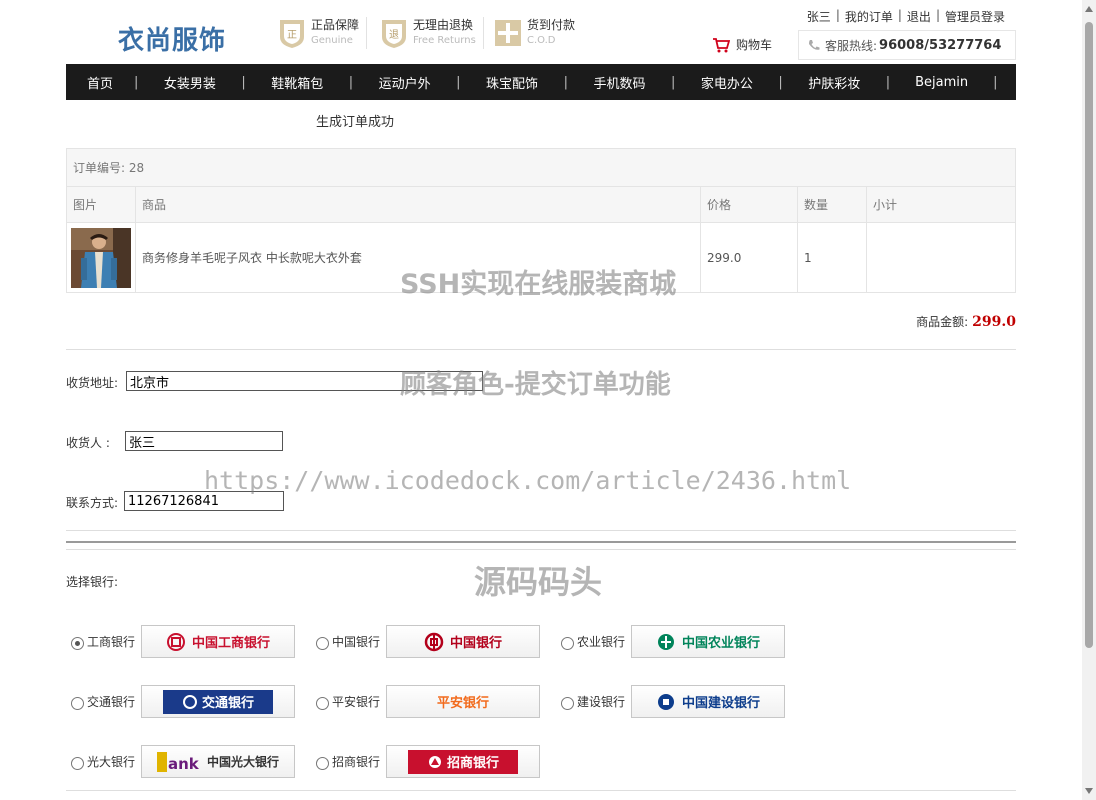 This screenshot has width=1096, height=800. What do you see at coordinates (88, 443) in the screenshot?
I see `receiver-label: 收货人 :` at bounding box center [88, 443].